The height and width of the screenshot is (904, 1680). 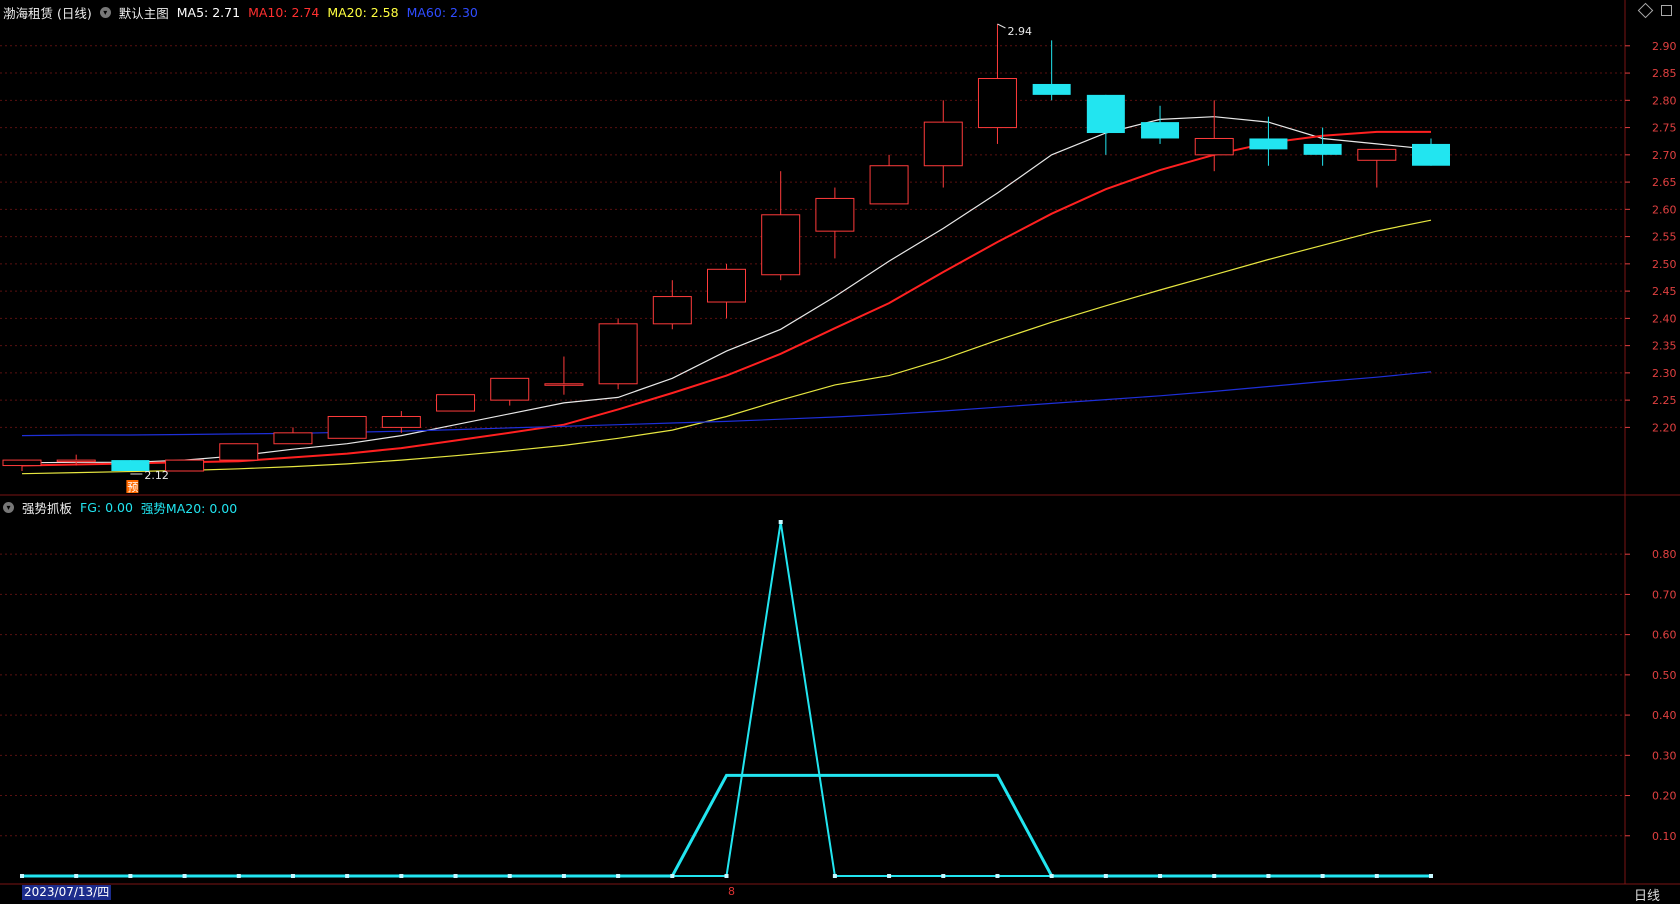 What do you see at coordinates (1664, 715) in the screenshot?
I see `indicator-tick-label: 0.40` at bounding box center [1664, 715].